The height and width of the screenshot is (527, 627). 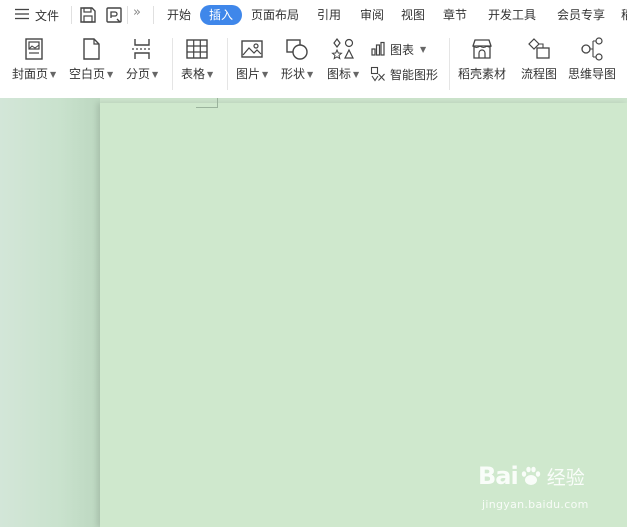 What do you see at coordinates (592, 62) in the screenshot?
I see `mind-map-button: 思维导图` at bounding box center [592, 62].